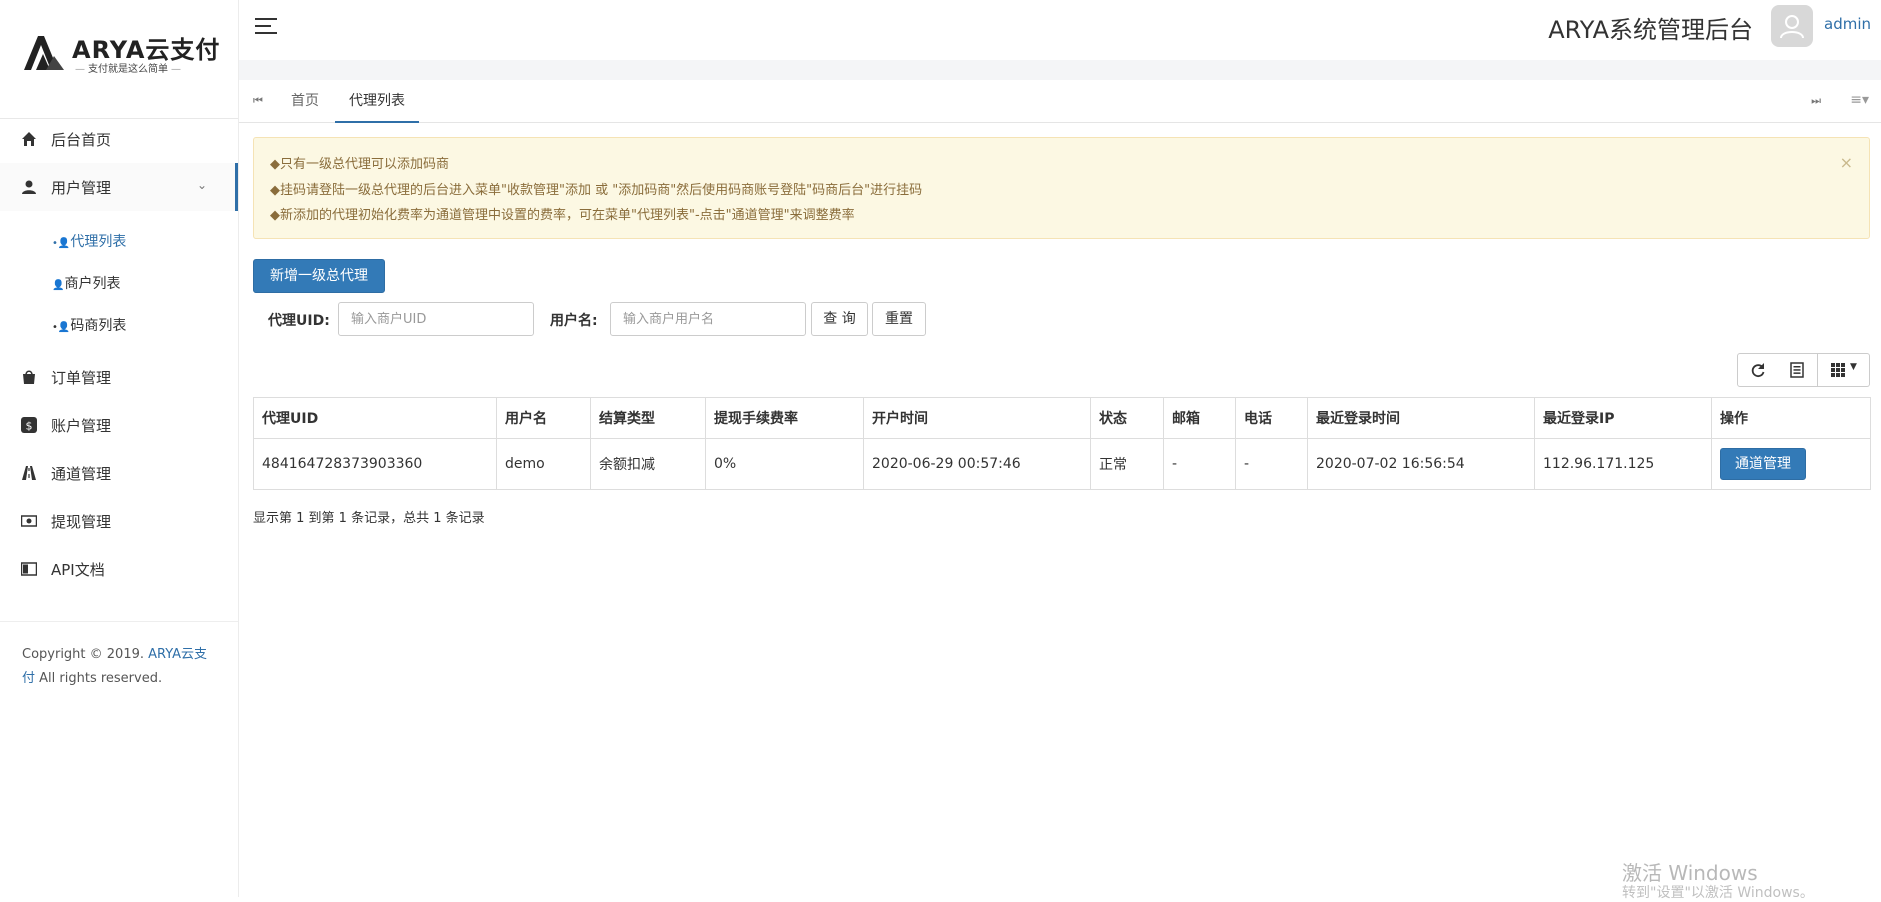 The width and height of the screenshot is (1881, 902). Describe the element at coordinates (305, 100) in the screenshot. I see `tab-home: 首页` at that location.